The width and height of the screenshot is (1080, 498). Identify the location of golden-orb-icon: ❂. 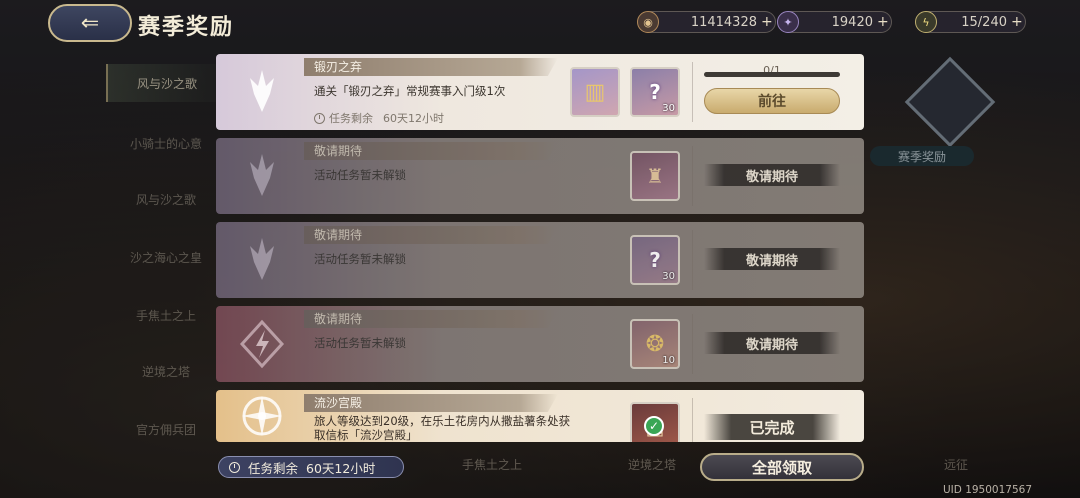
(655, 344).